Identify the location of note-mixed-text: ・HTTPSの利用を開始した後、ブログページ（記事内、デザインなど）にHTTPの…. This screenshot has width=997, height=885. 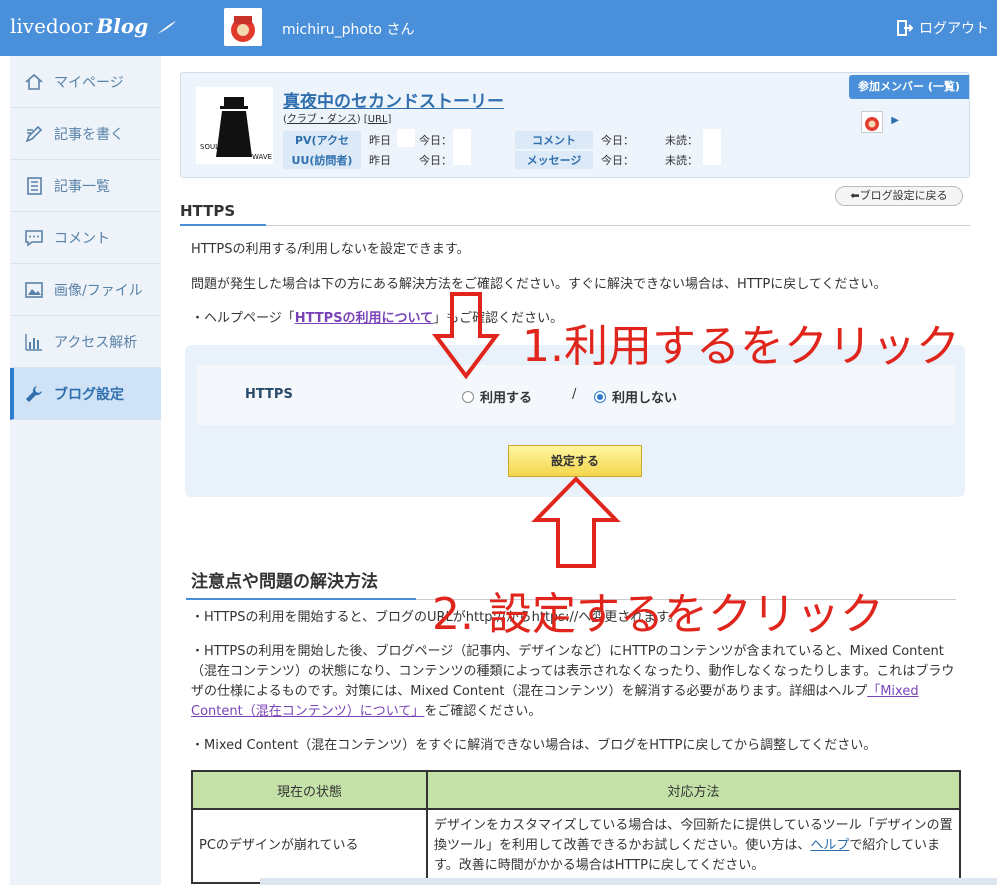
(573, 671).